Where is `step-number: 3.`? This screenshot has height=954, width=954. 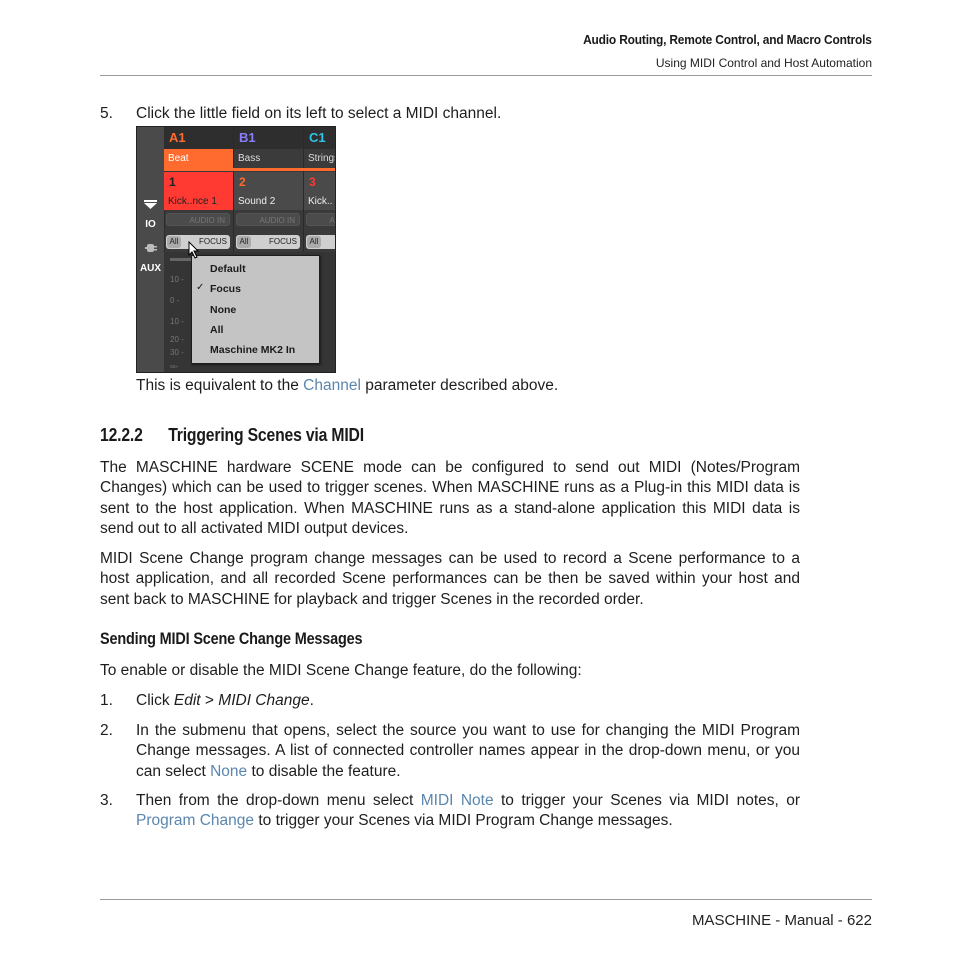 step-number: 3. is located at coordinates (106, 800).